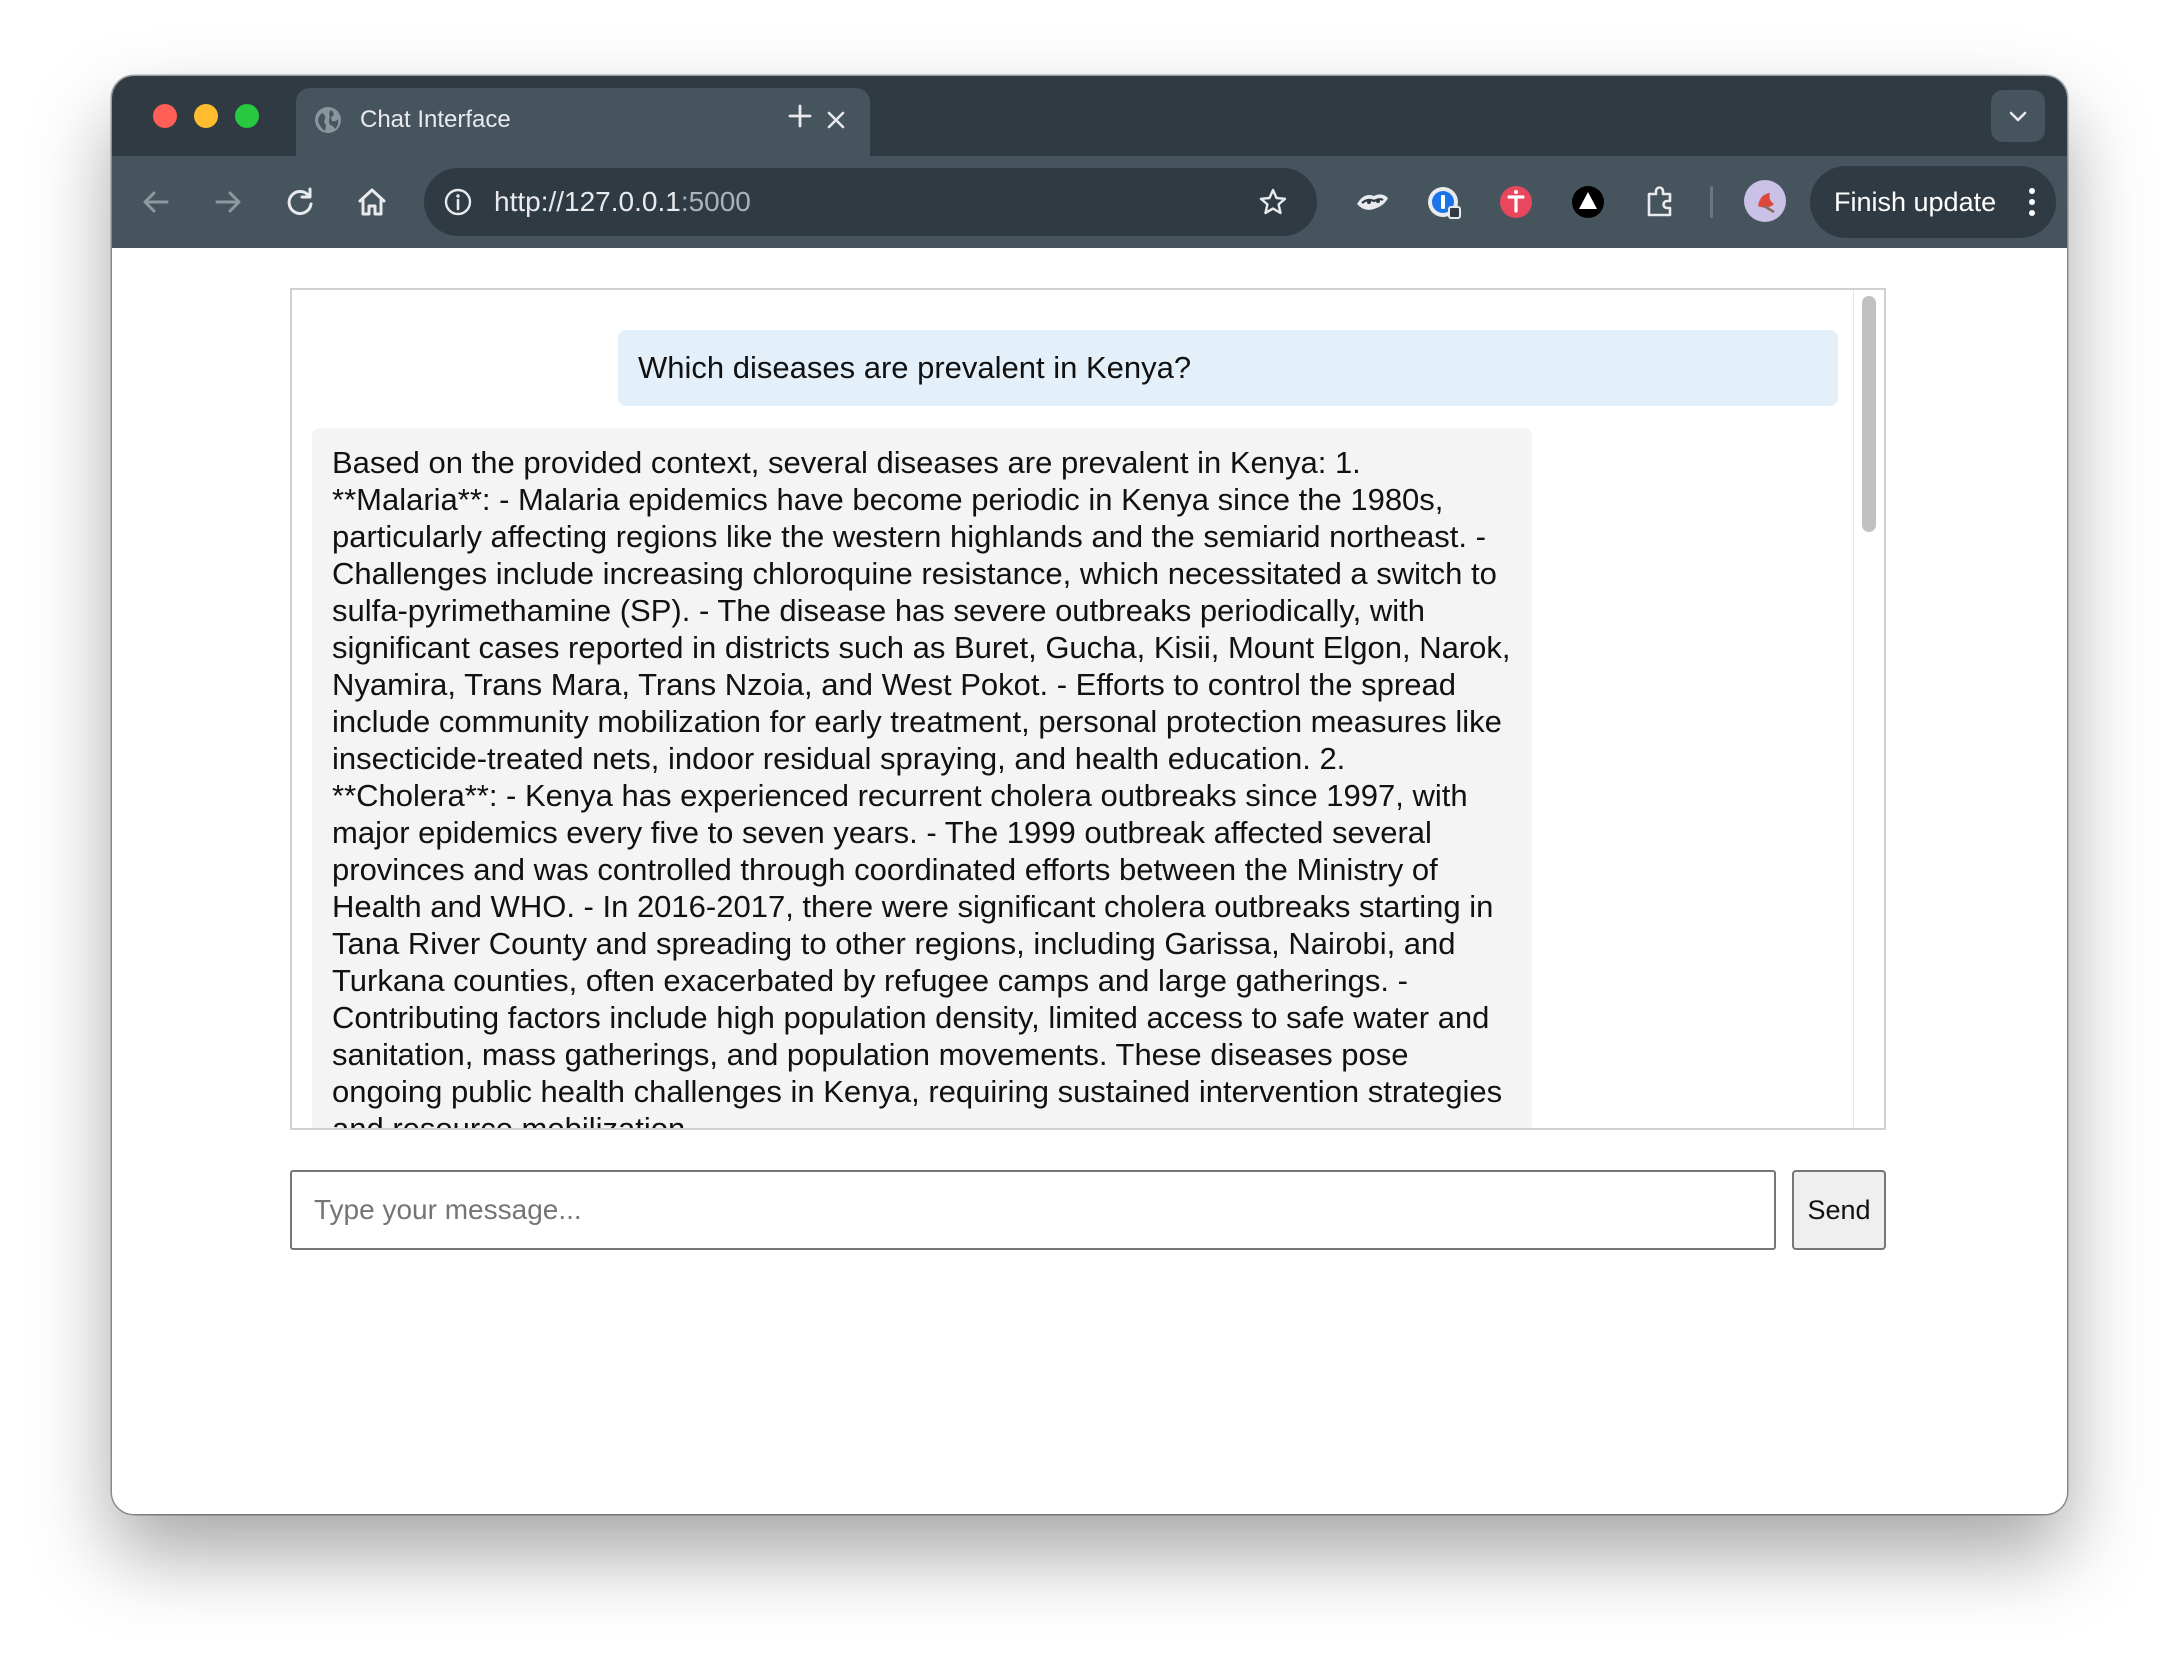  What do you see at coordinates (1765, 201) in the screenshot?
I see `profile-avatar` at bounding box center [1765, 201].